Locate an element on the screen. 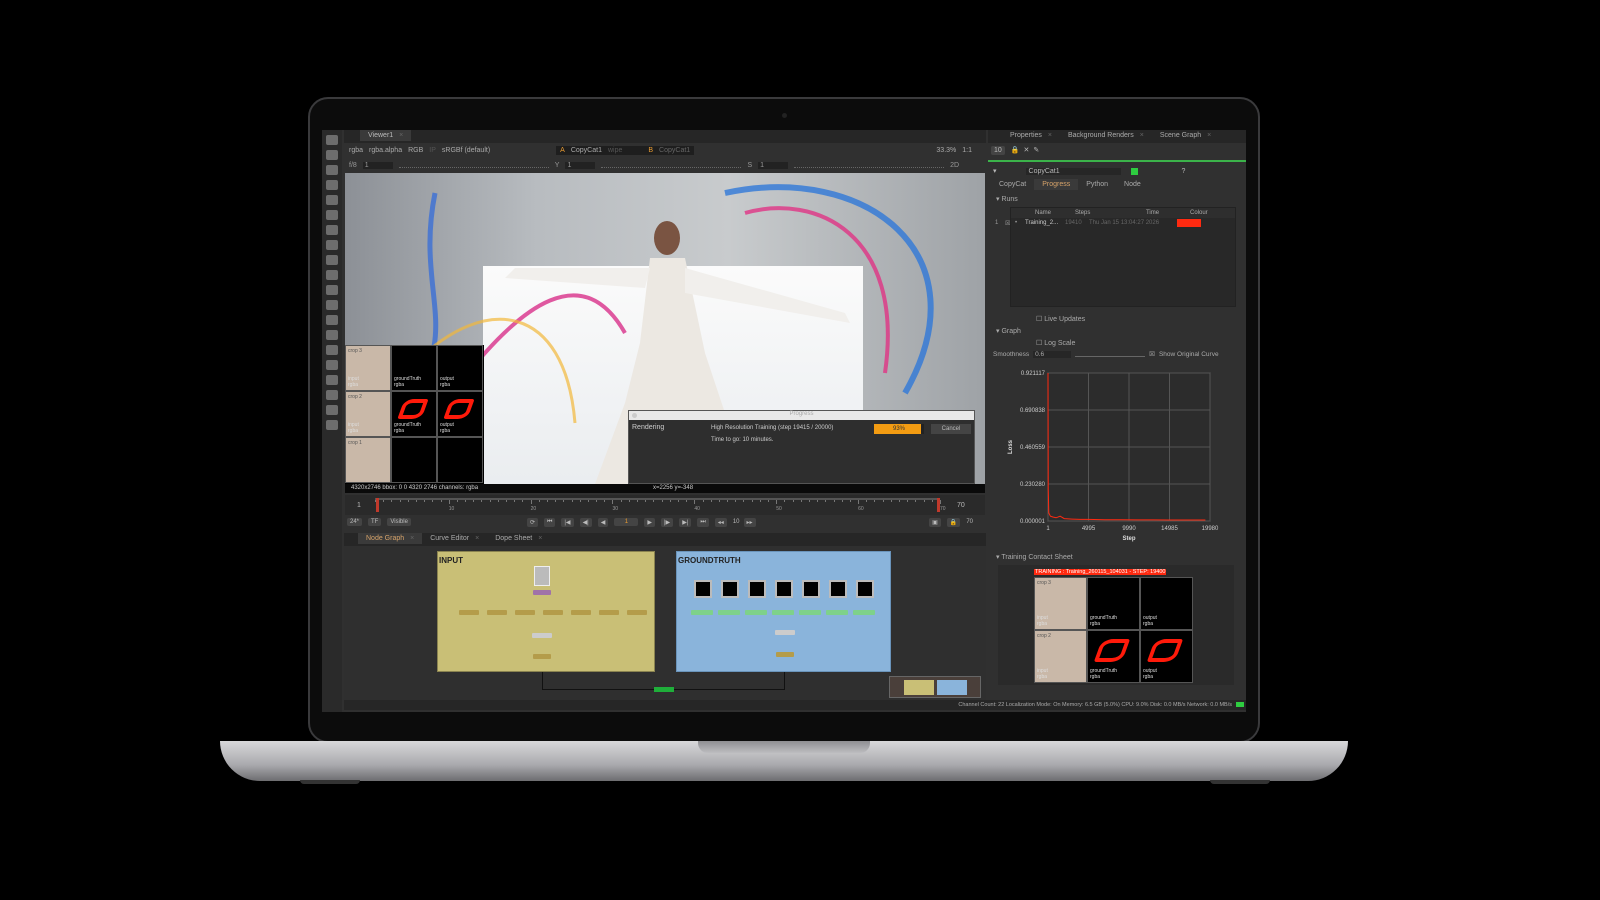  sat-slider is located at coordinates (869, 165).